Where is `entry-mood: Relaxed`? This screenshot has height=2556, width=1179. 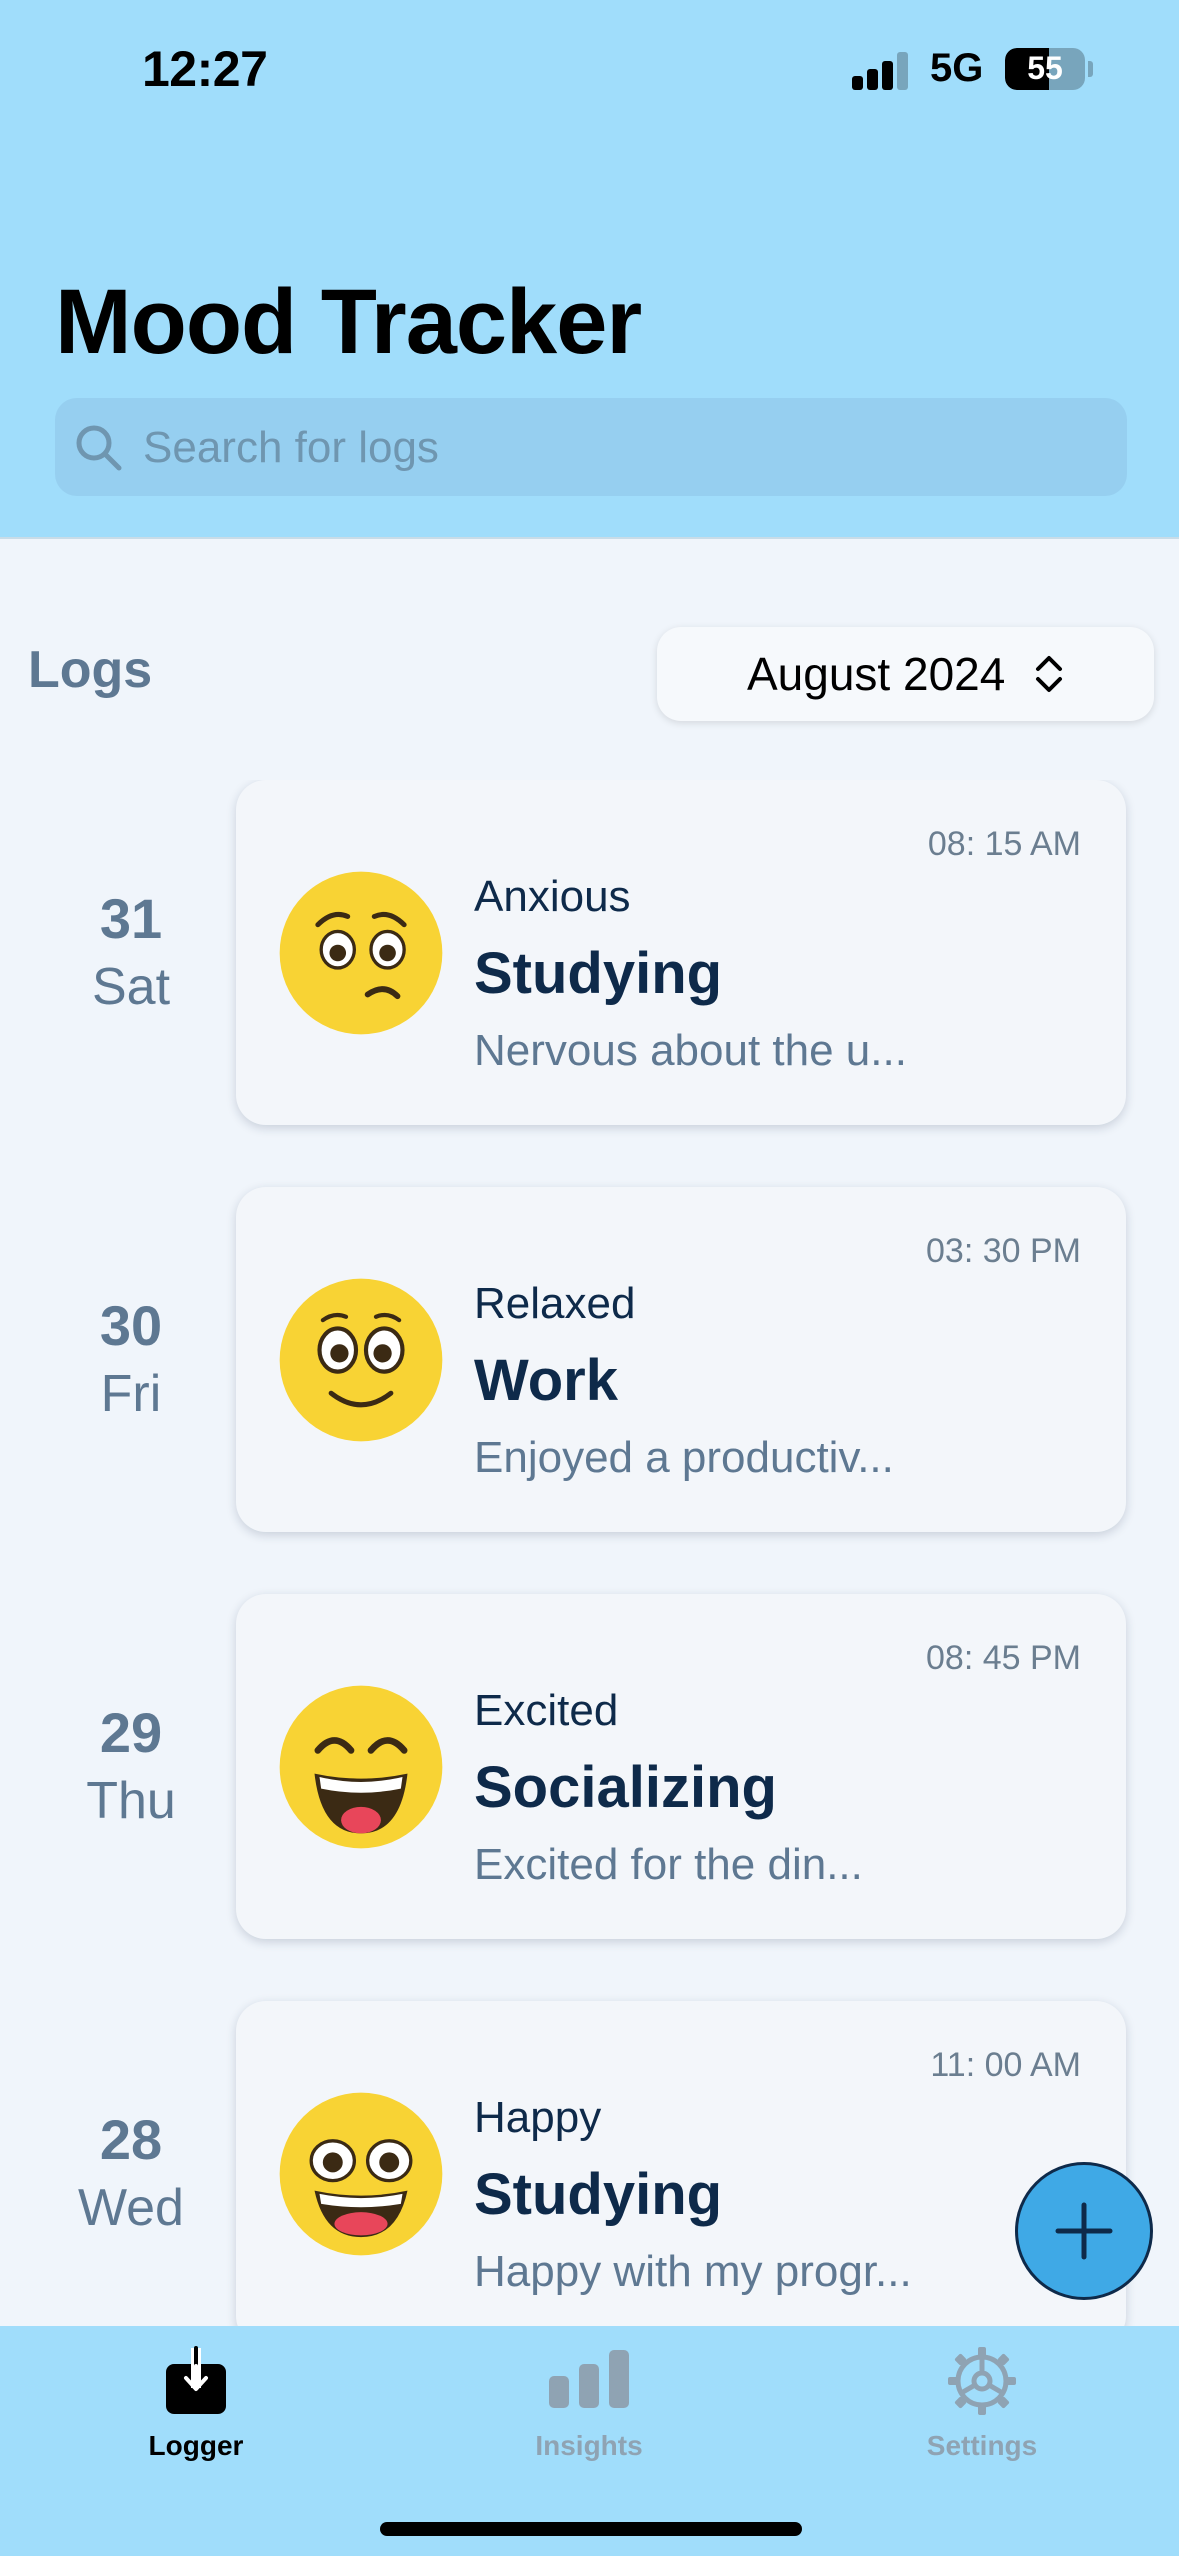
entry-mood: Relaxed is located at coordinates (555, 1303).